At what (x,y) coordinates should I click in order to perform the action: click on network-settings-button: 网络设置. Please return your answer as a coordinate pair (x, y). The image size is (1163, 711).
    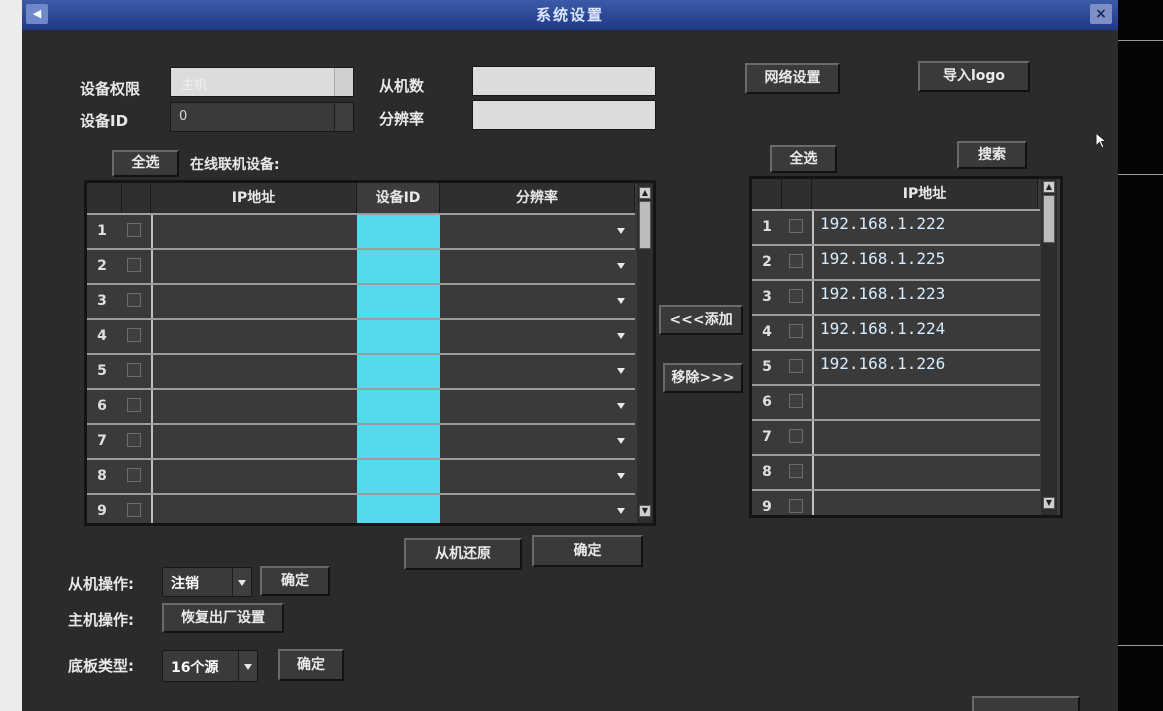
    Looking at the image, I should click on (792, 78).